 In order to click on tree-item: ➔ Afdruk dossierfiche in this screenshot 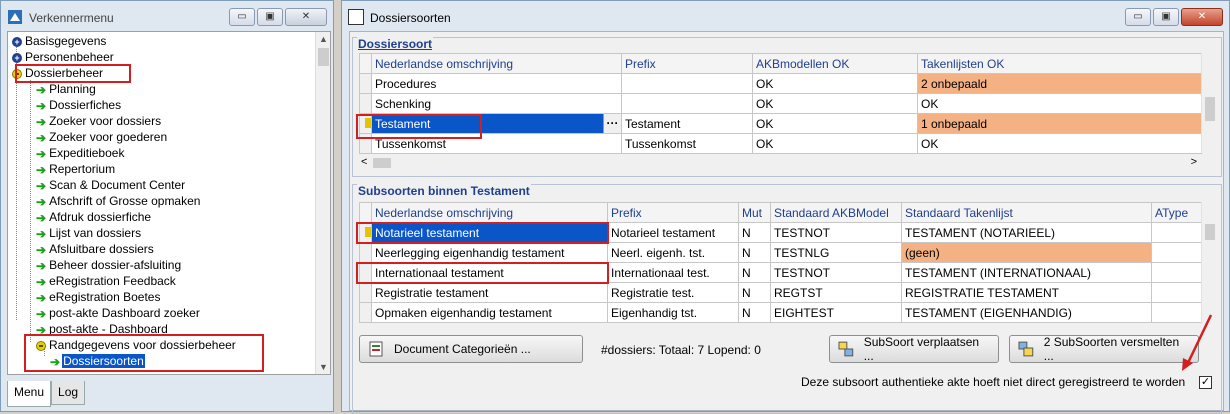, I will do `click(94, 217)`.